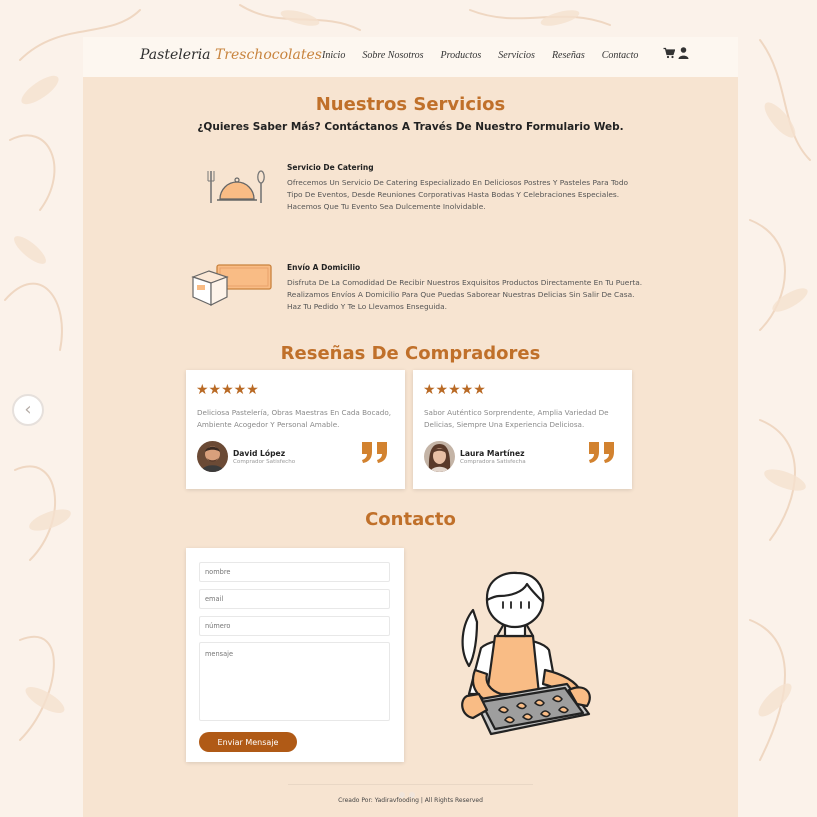 Image resolution: width=817 pixels, height=817 pixels. Describe the element at coordinates (461, 55) in the screenshot. I see `nav-link-productos: Productos` at that location.